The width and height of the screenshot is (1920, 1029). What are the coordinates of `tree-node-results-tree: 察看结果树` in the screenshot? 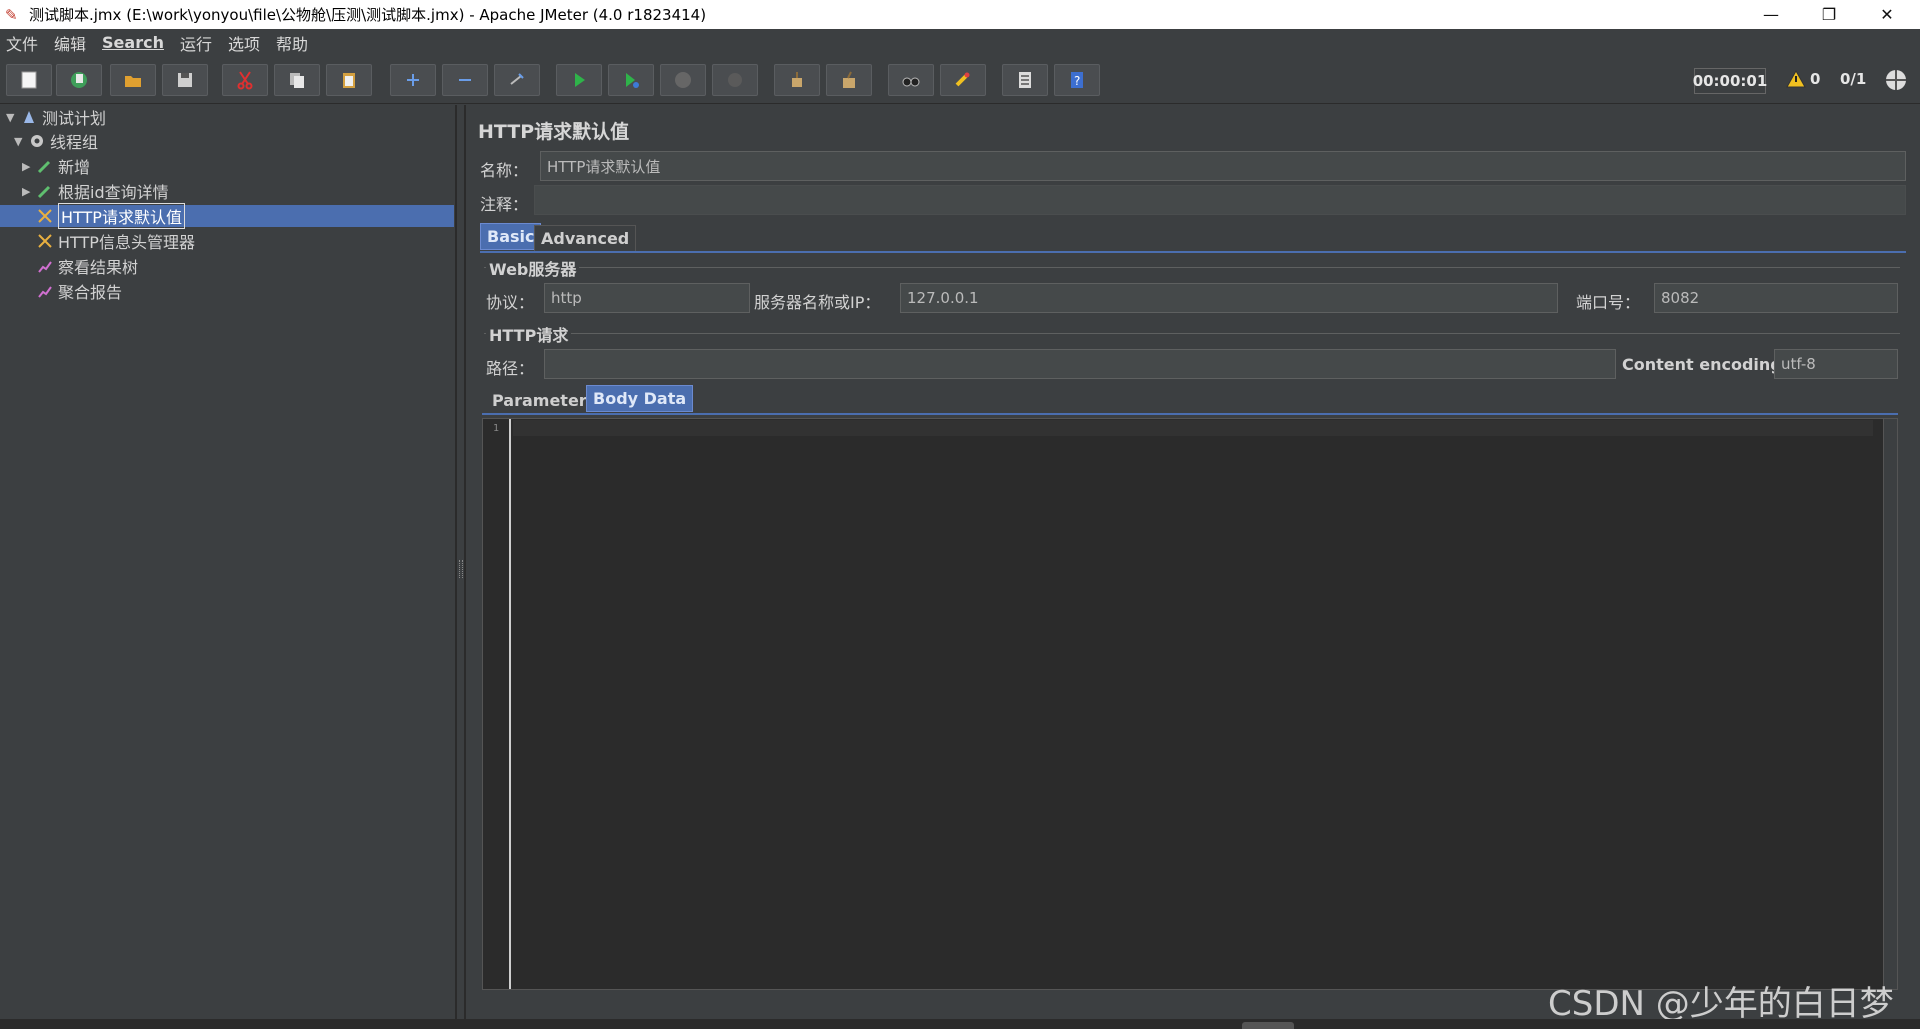 It's located at (87, 266).